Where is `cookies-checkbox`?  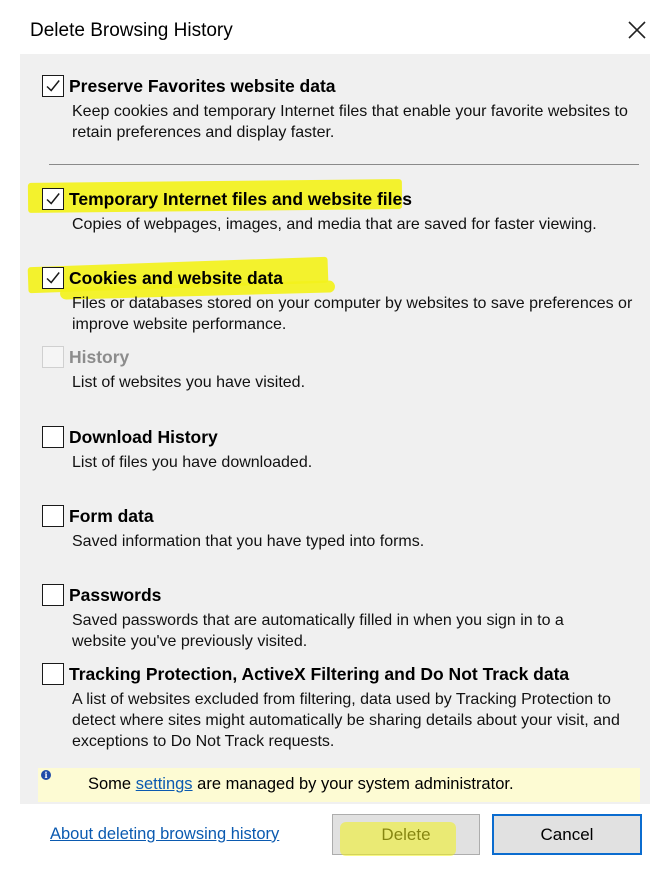 cookies-checkbox is located at coordinates (53, 278).